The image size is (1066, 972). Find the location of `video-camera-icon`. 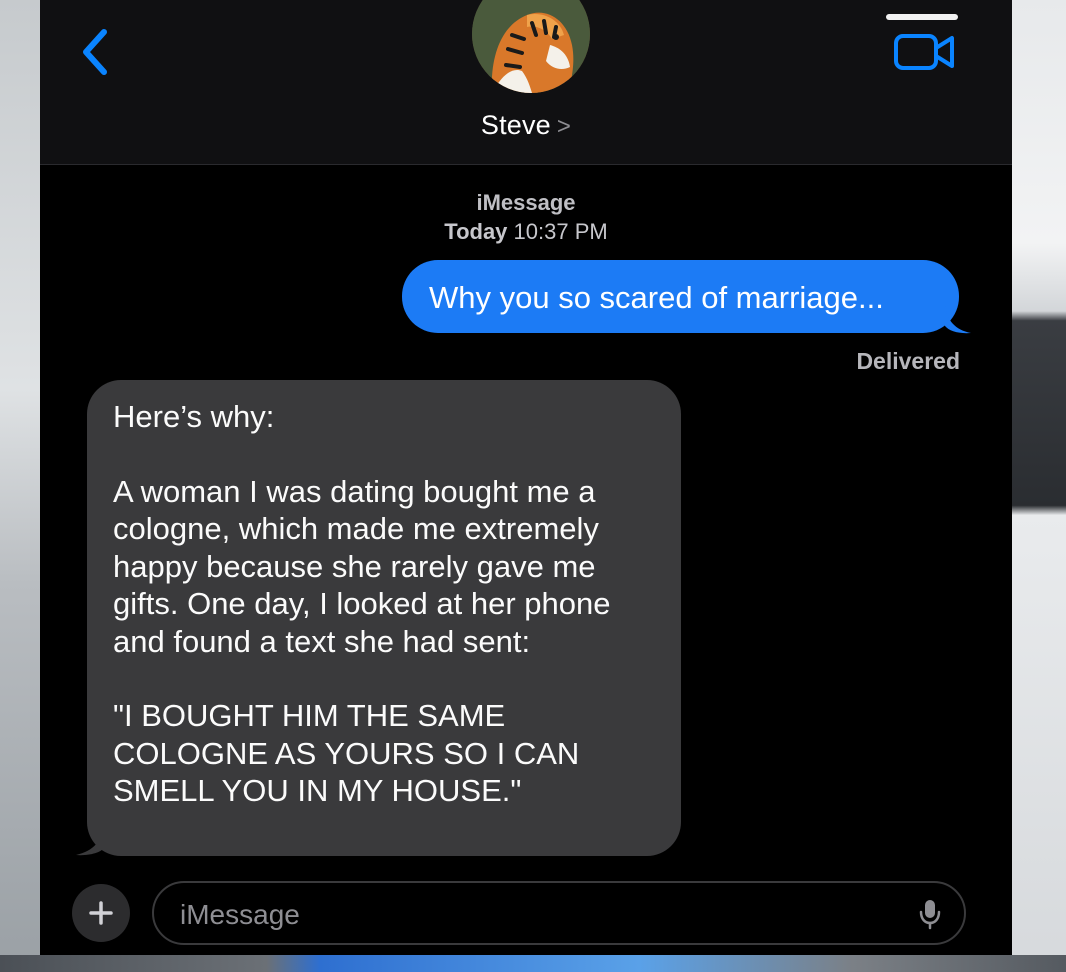

video-camera-icon is located at coordinates (924, 52).